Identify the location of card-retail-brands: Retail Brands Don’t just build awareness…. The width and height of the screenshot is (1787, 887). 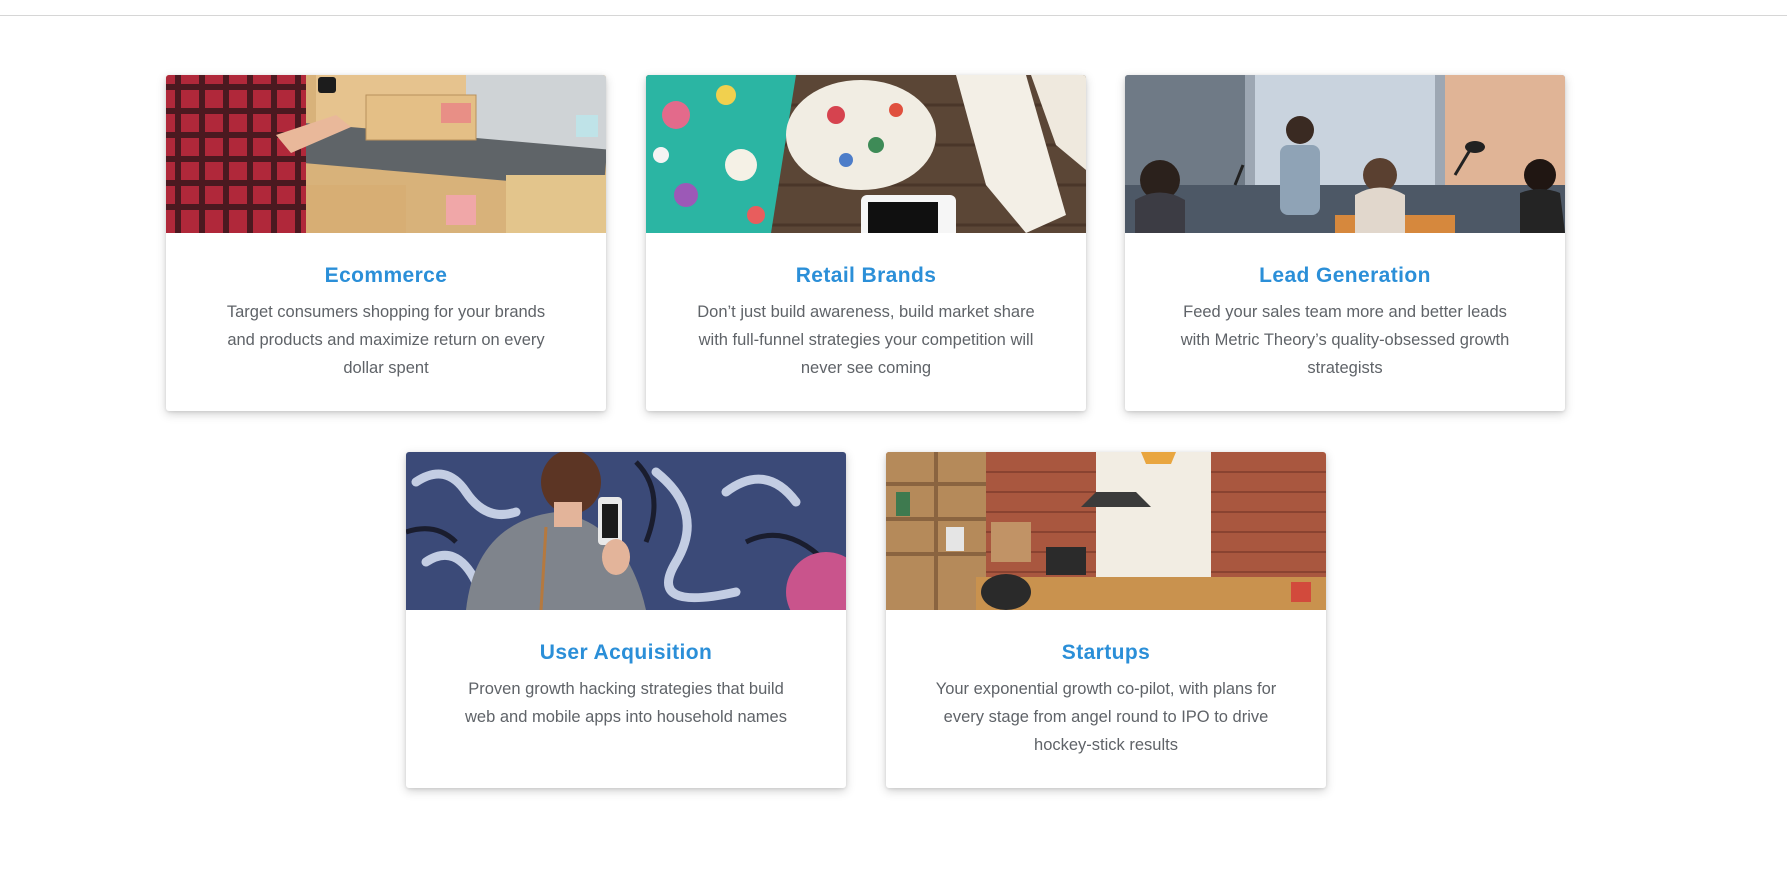
(866, 243).